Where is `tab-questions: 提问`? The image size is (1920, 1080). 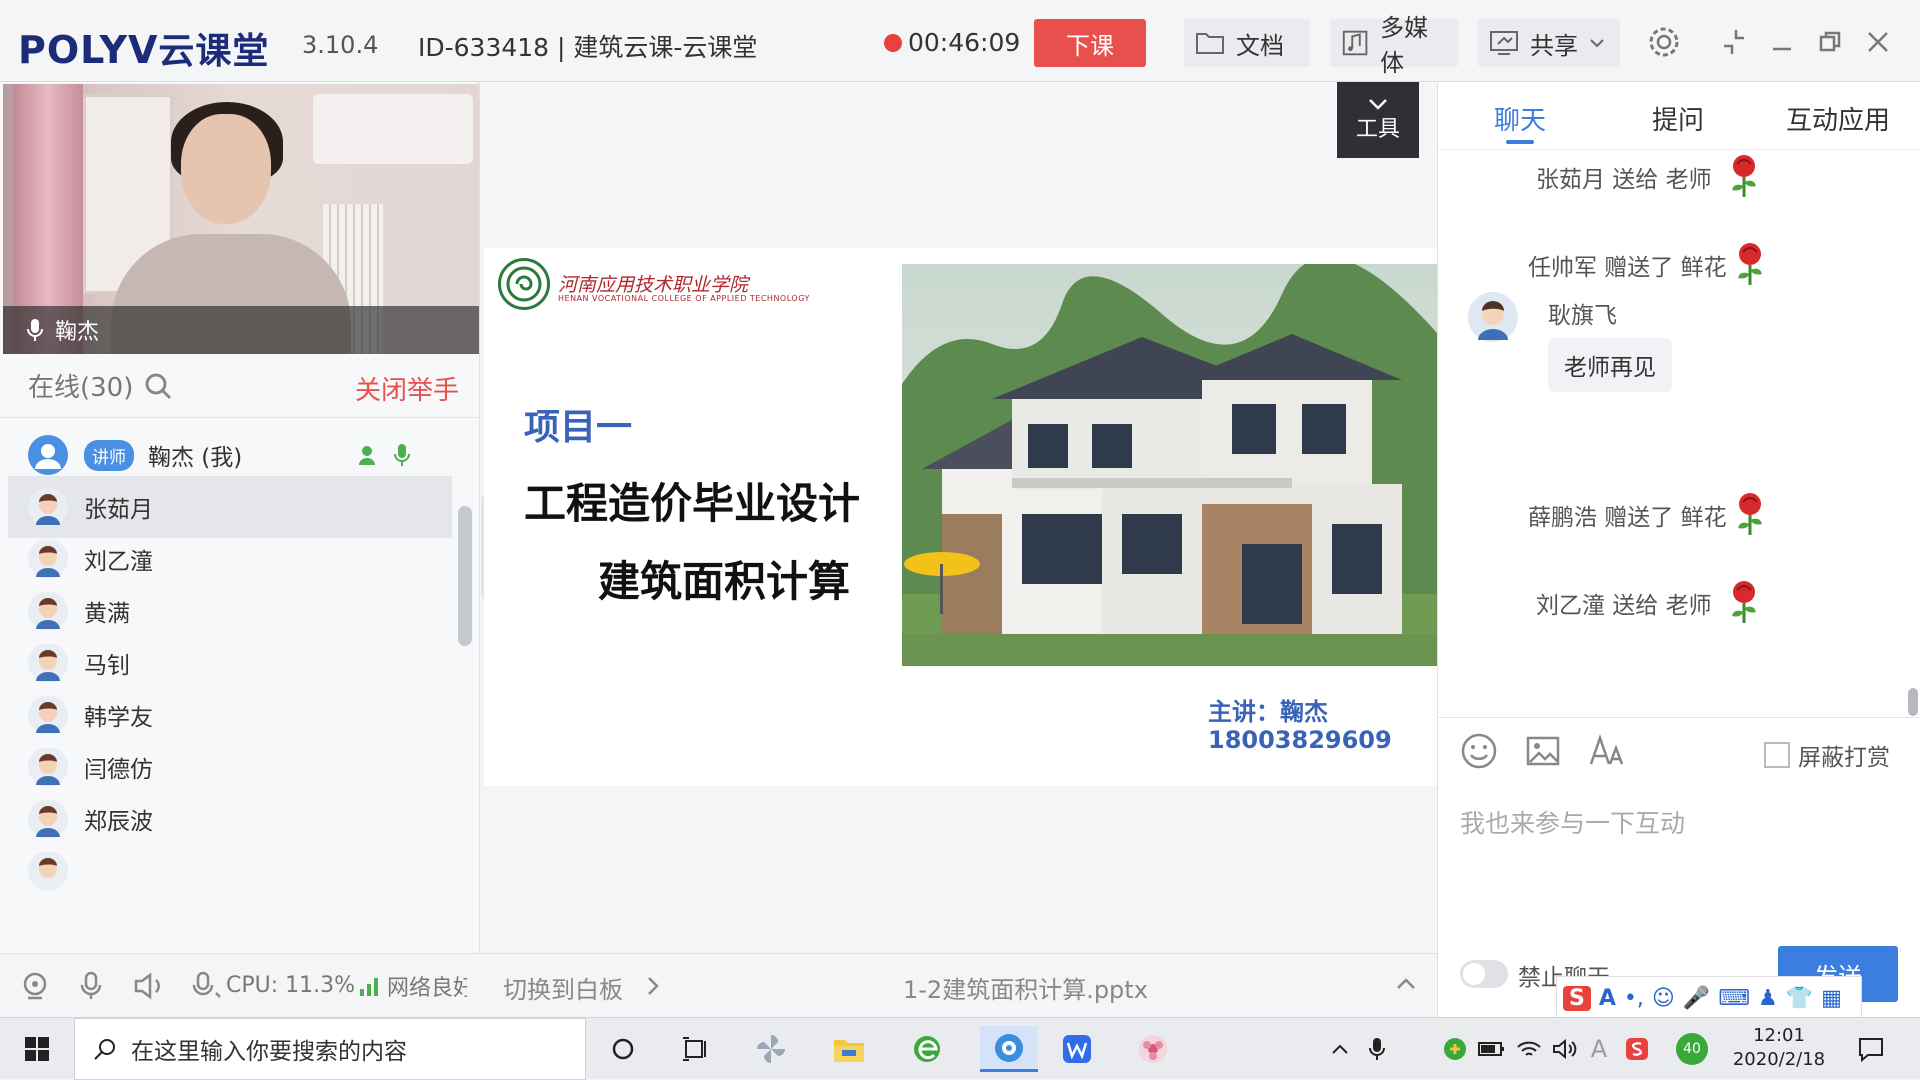 tab-questions: 提问 is located at coordinates (1678, 118).